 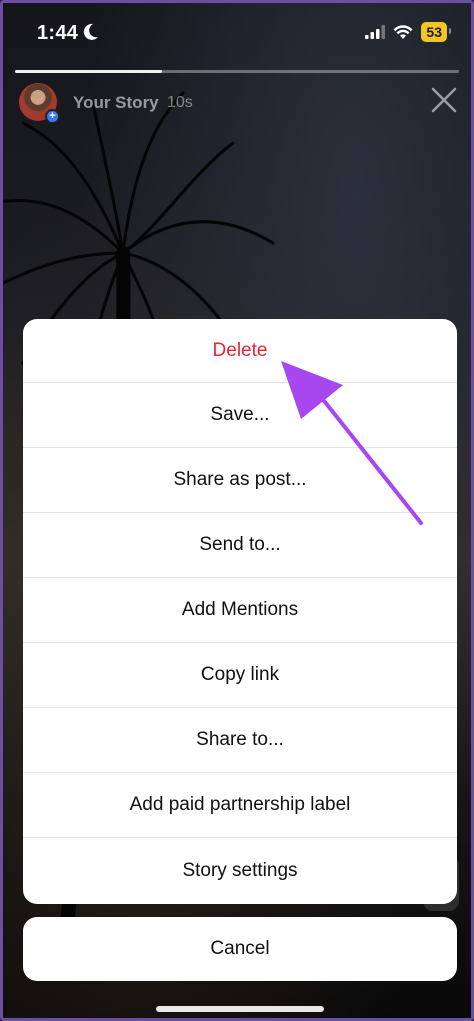 I want to click on story-owner-name: Your Story, so click(x=116, y=103).